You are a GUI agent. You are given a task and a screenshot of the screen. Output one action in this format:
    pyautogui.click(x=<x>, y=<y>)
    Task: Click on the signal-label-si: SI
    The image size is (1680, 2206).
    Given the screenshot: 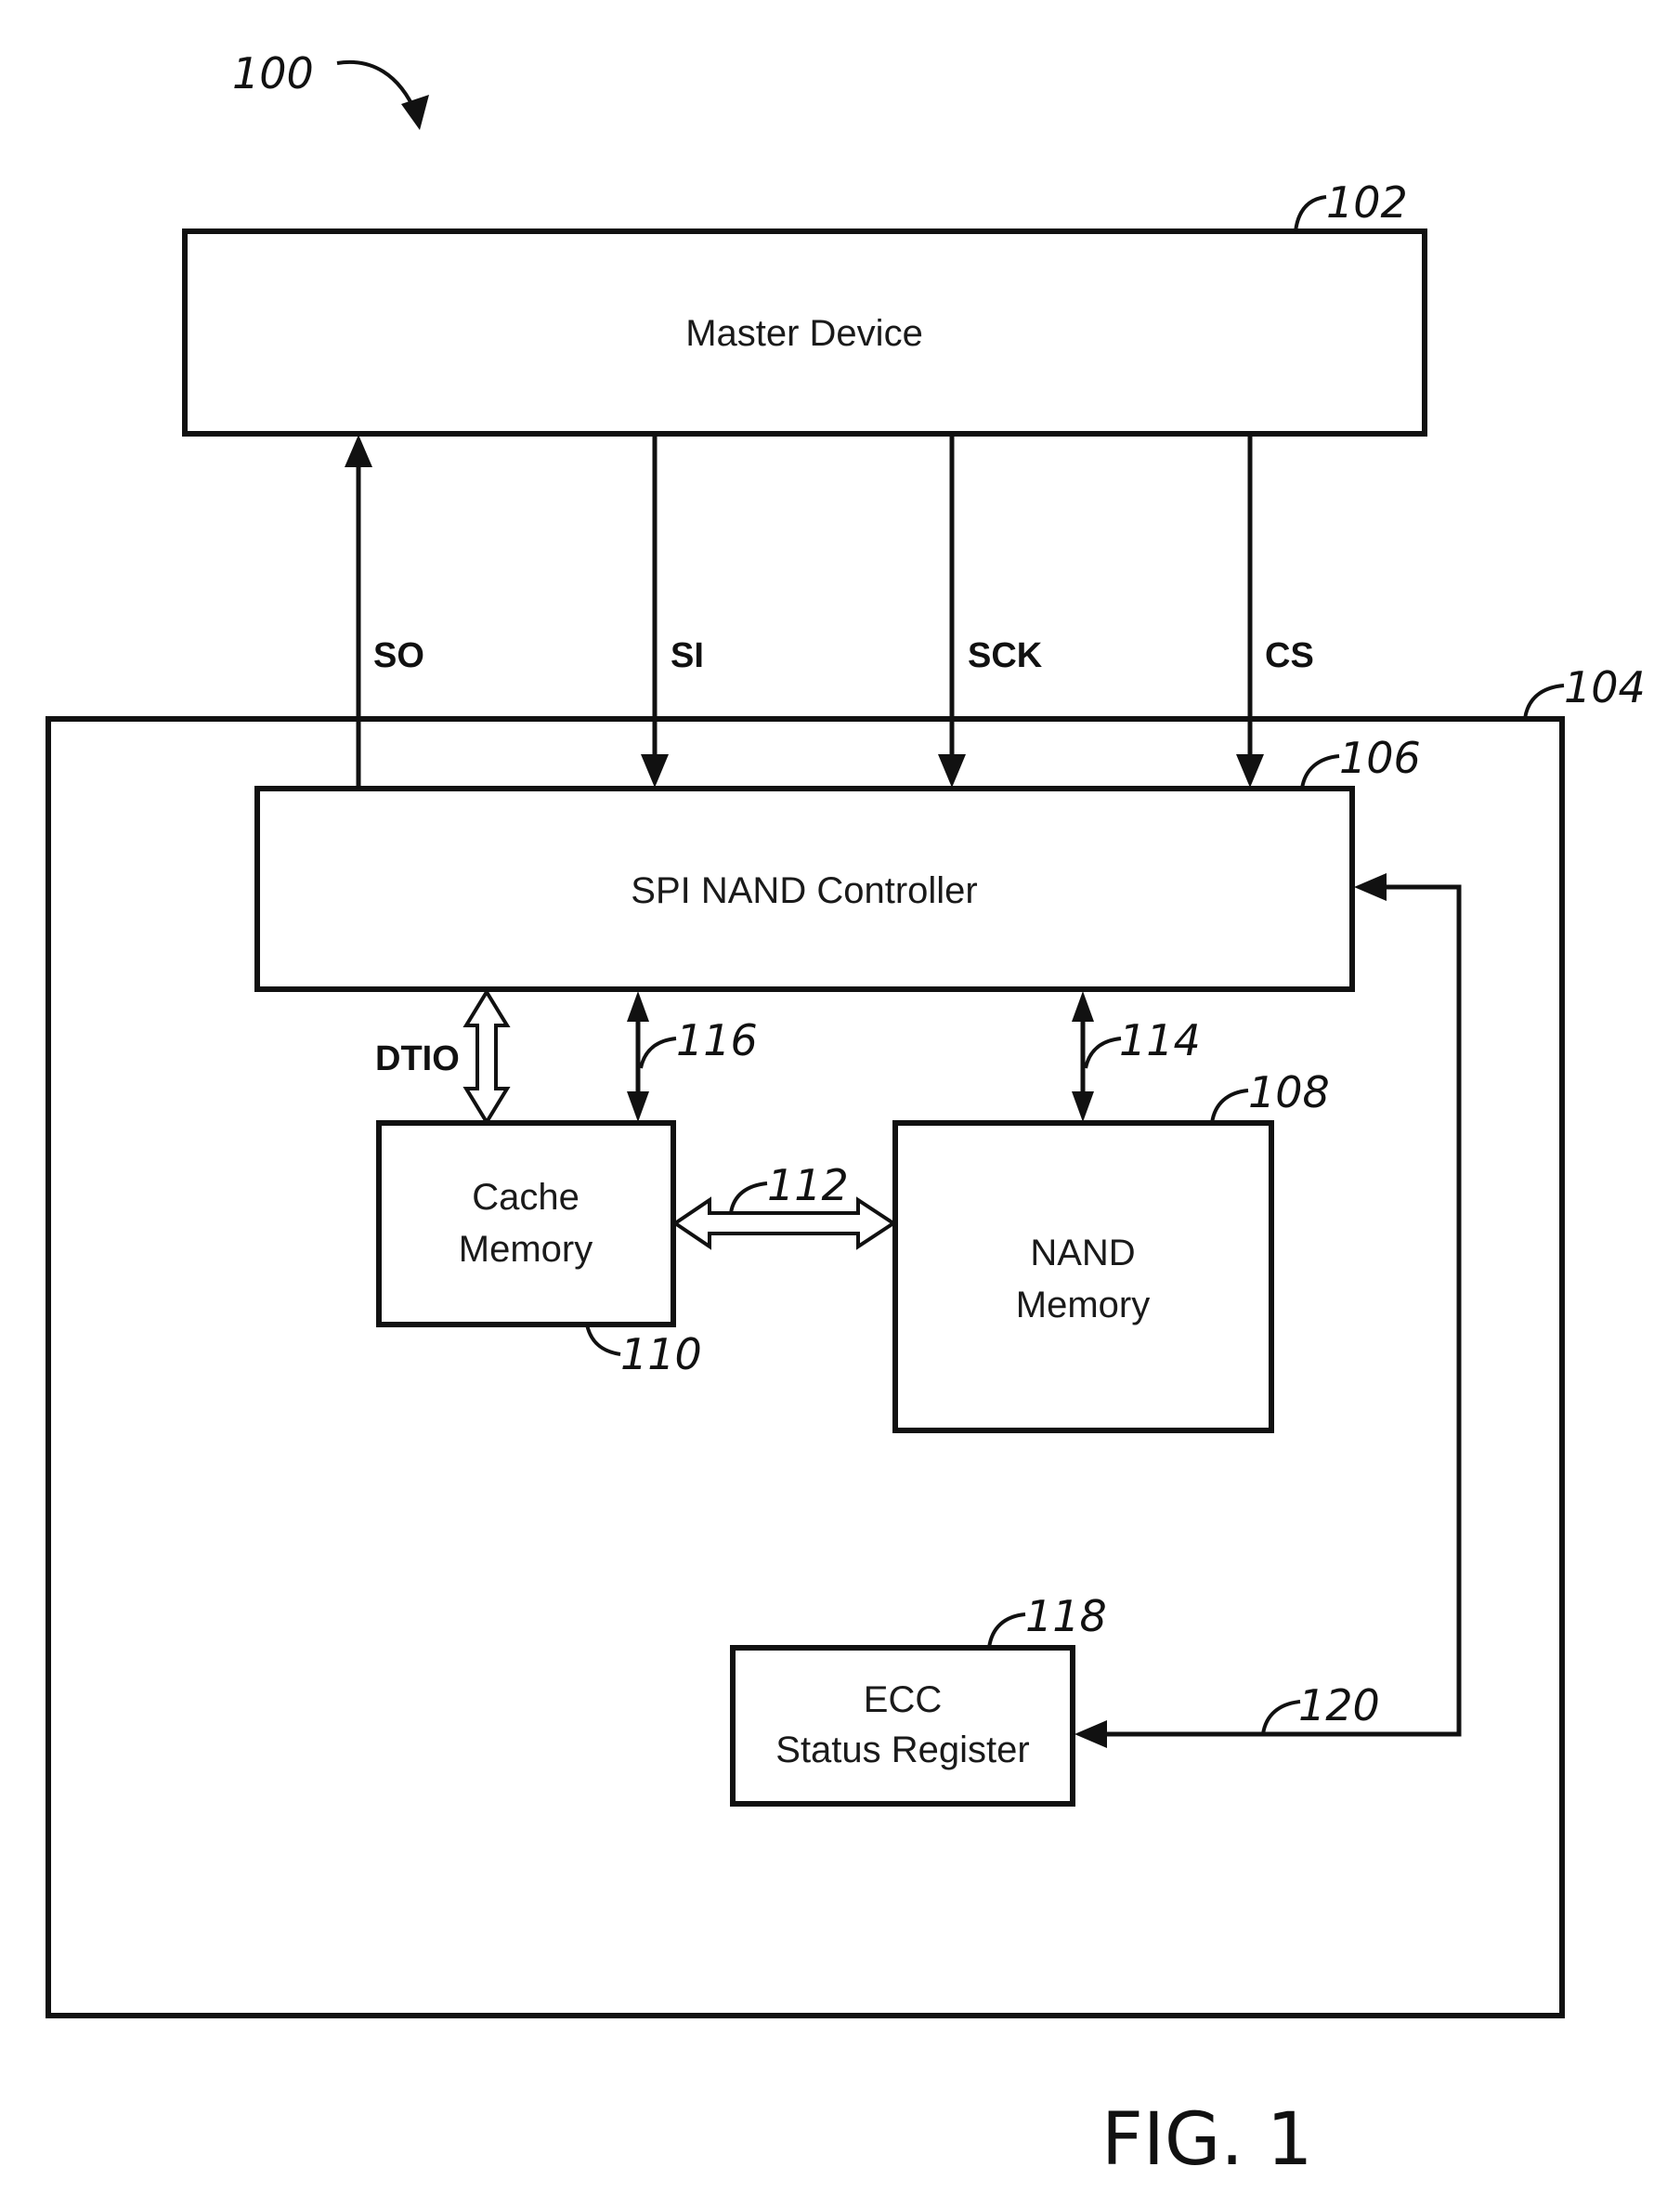 What is the action you would take?
    pyautogui.click(x=687, y=655)
    